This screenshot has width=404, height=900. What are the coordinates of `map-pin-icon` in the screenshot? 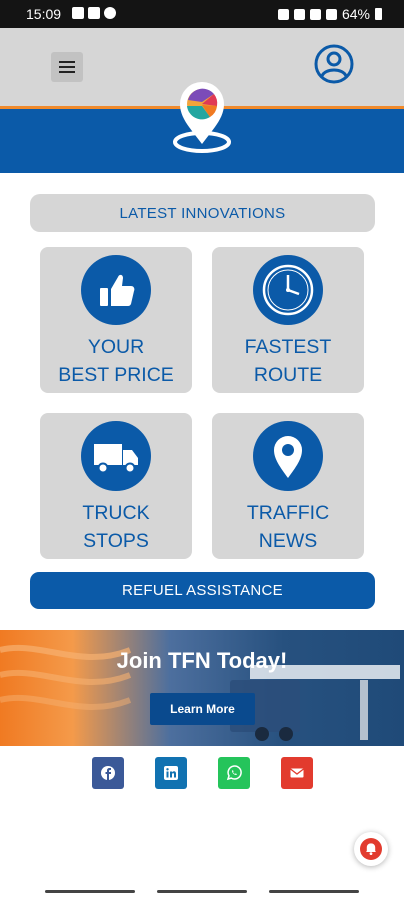 It's located at (288, 456).